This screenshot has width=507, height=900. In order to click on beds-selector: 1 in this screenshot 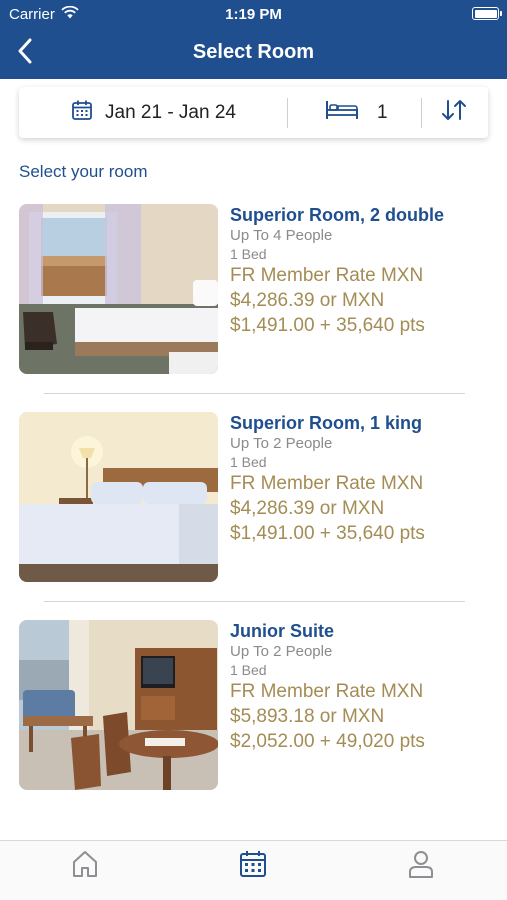, I will do `click(356, 112)`.